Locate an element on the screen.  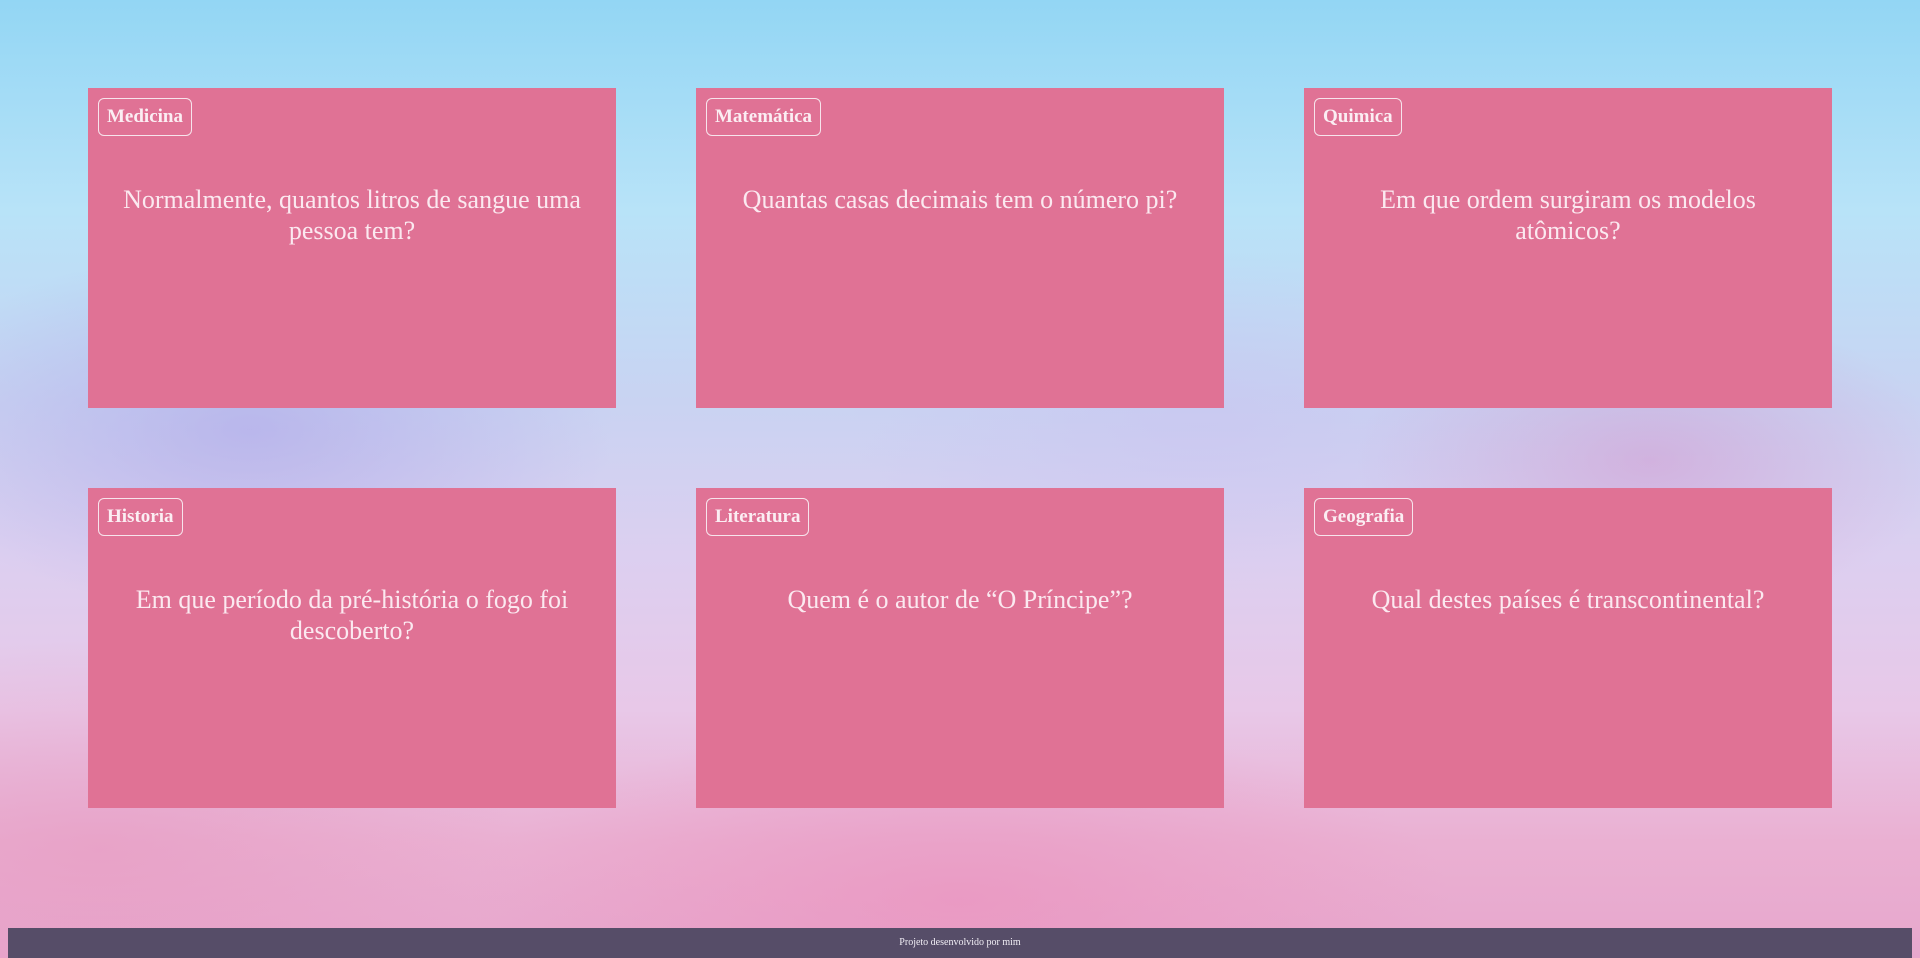
category-tag: Matemática is located at coordinates (764, 117).